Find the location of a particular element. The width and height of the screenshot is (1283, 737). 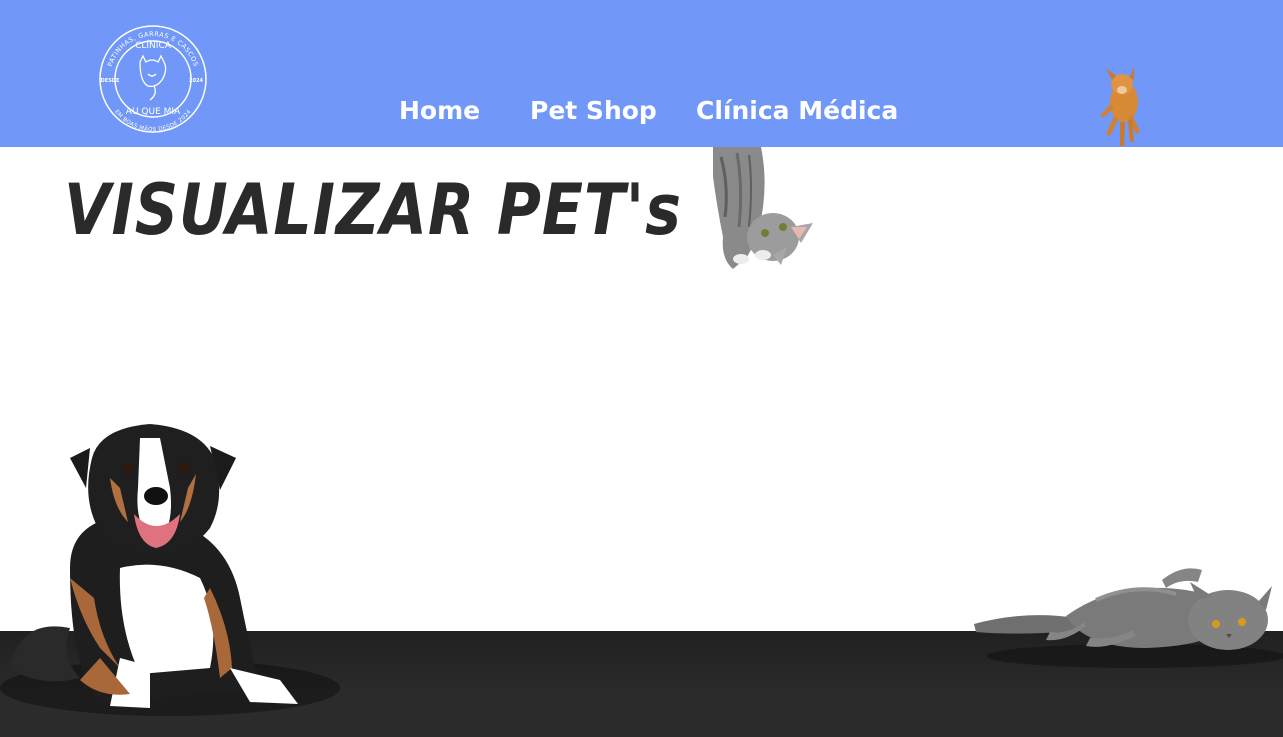

cat-dog-icon is located at coordinates (153, 77).